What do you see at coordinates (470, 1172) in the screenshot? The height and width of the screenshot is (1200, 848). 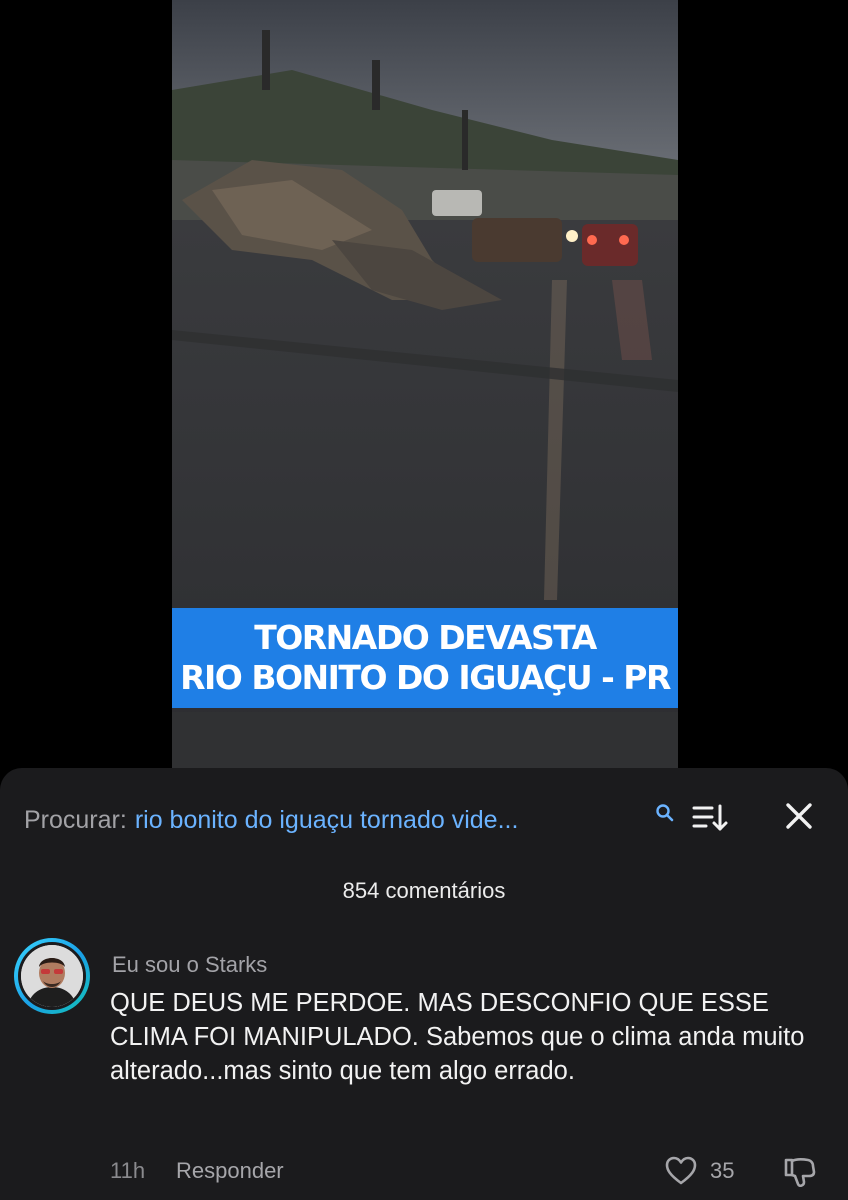 I see `comment-actions: 11h Responder 35` at bounding box center [470, 1172].